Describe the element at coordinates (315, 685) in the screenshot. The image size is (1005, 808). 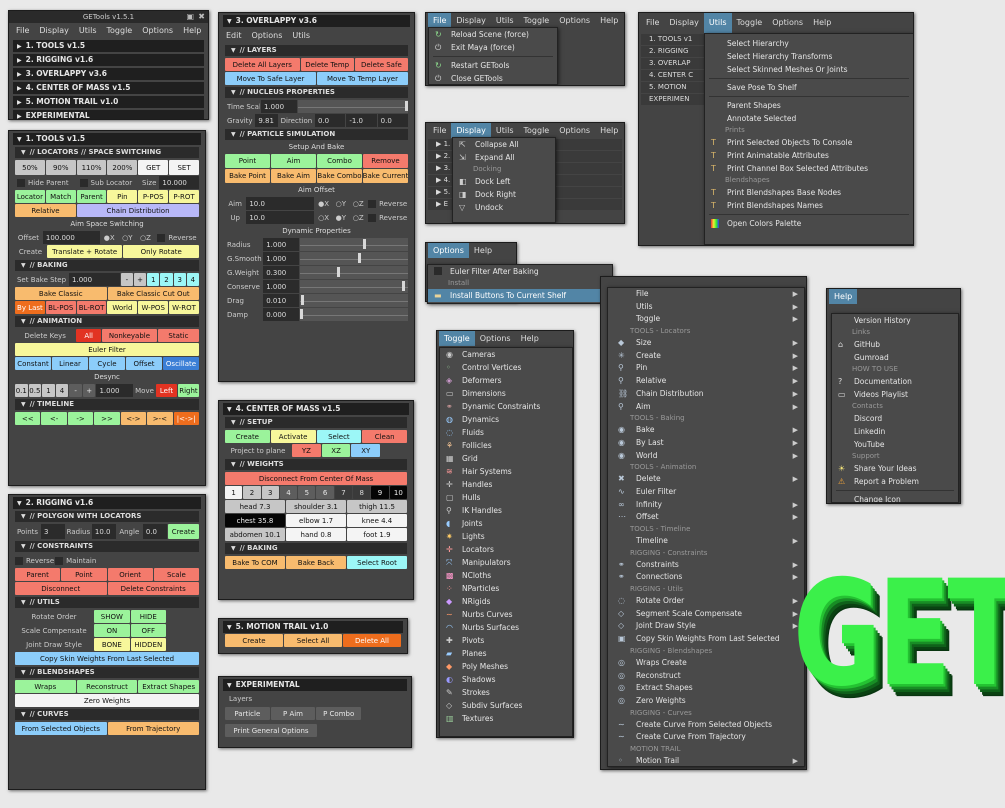
I see `experimental-header: ▼ EXPERIMENTAL` at that location.